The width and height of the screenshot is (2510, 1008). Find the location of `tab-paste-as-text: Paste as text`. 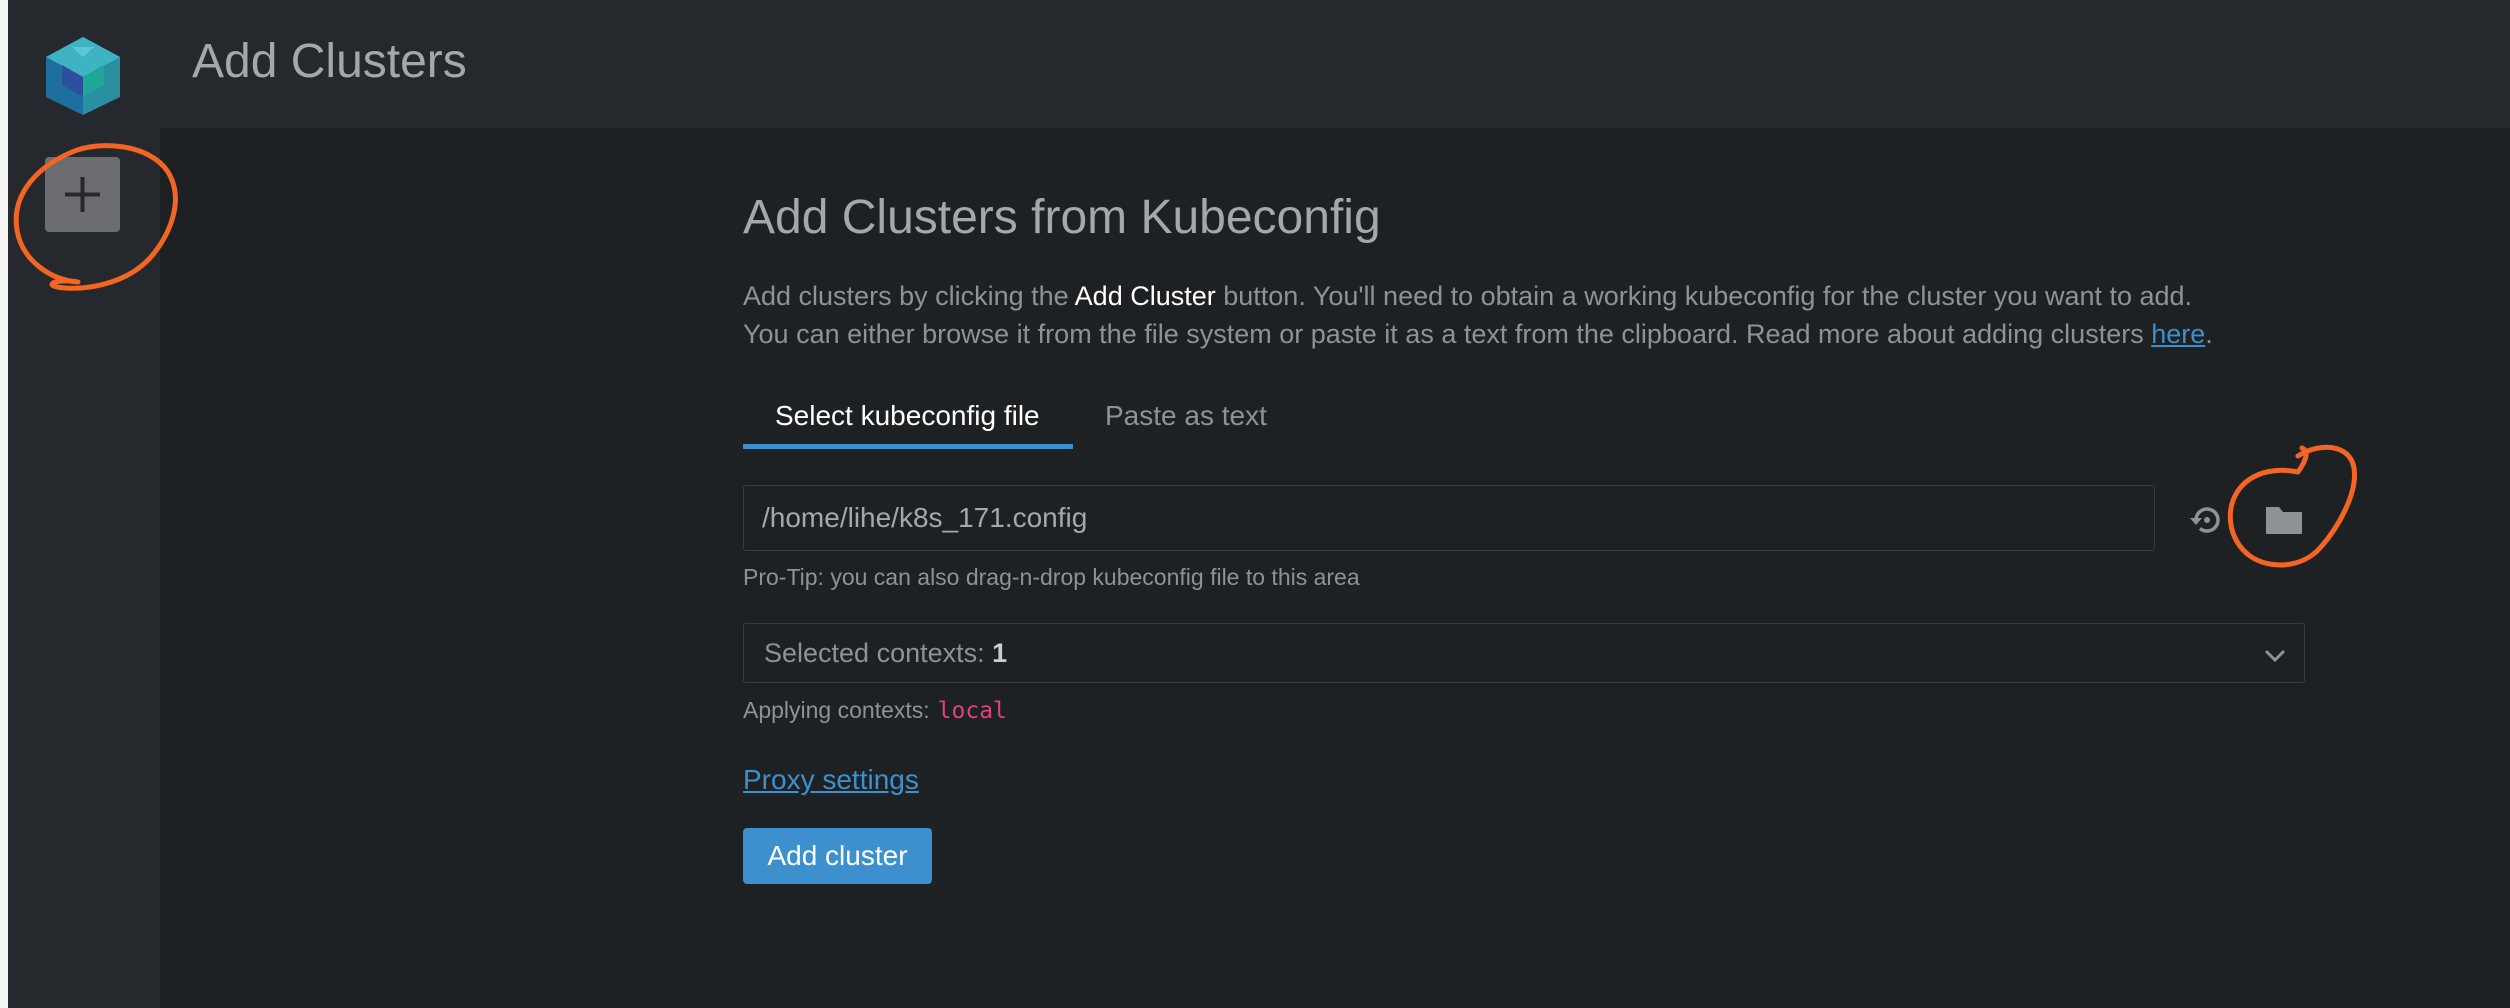

tab-paste-as-text: Paste as text is located at coordinates (1186, 422).